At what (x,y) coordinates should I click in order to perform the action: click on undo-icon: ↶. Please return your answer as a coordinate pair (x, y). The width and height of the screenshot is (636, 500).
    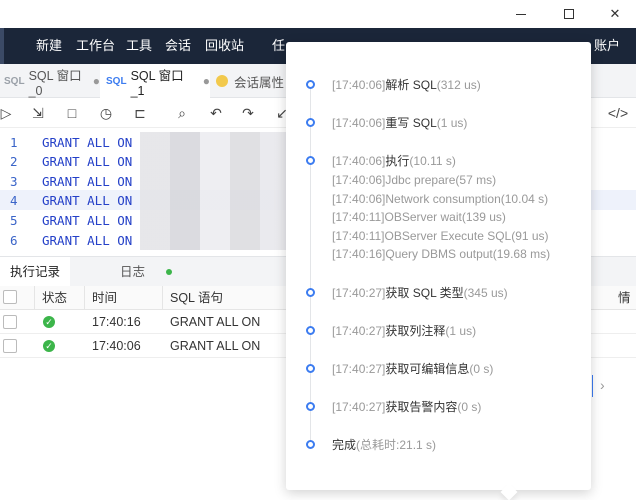
    Looking at the image, I should click on (216, 113).